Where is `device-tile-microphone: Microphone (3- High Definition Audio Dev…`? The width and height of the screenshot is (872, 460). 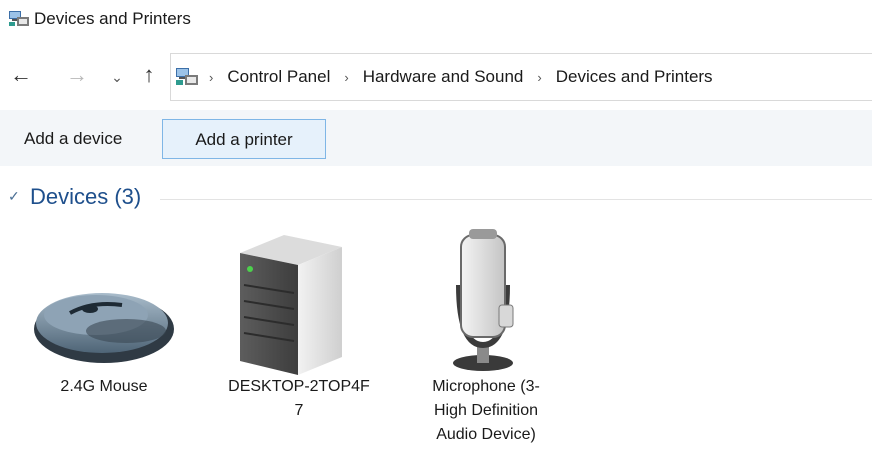
device-tile-microphone: Microphone (3- High Definition Audio Dev… is located at coordinates (486, 336).